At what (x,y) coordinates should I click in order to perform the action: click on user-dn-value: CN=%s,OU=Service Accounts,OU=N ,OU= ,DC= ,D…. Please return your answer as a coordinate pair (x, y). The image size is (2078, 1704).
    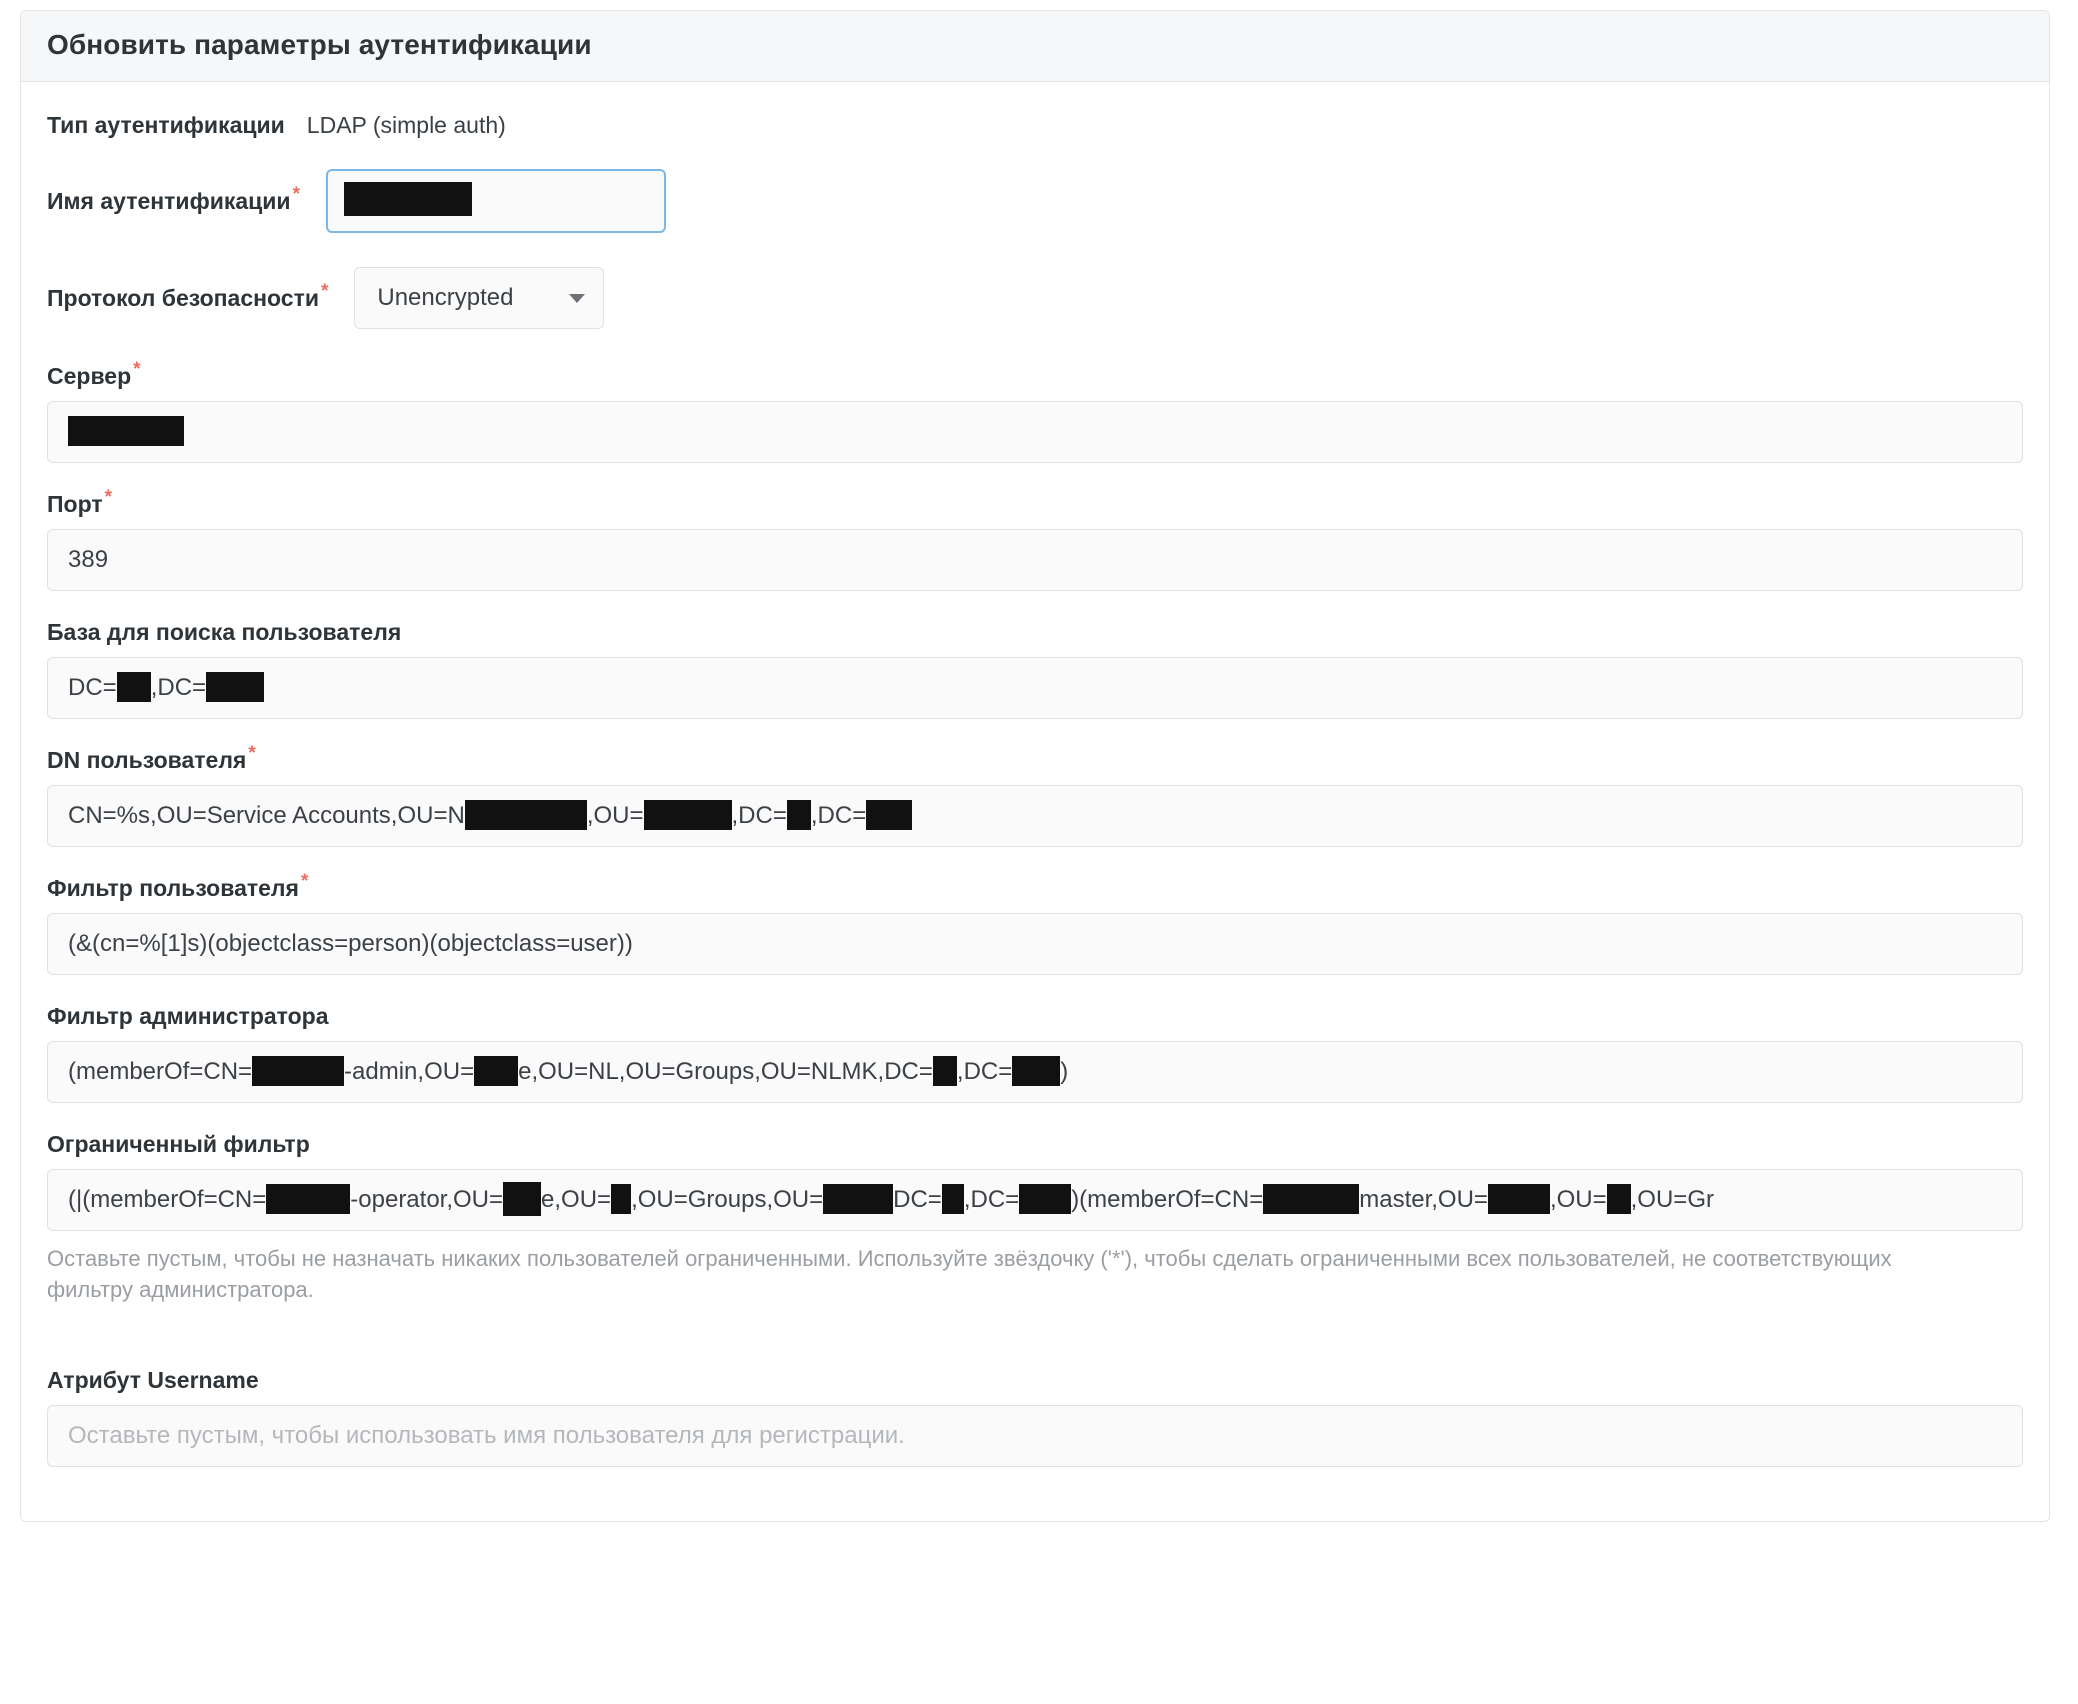
    Looking at the image, I should click on (490, 816).